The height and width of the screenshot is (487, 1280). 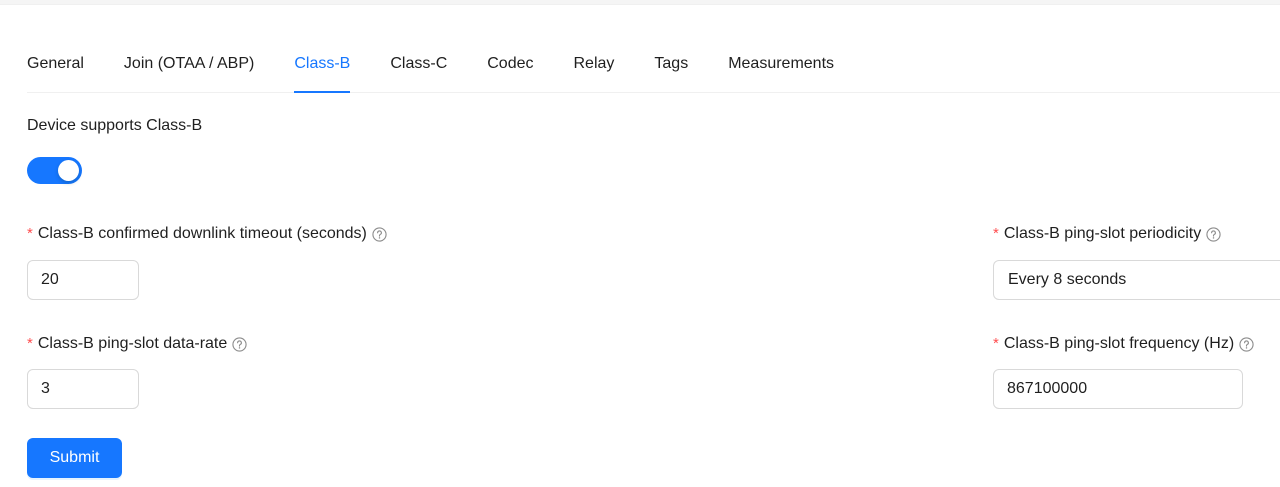 I want to click on tab-measurements: Measurements, so click(x=781, y=68).